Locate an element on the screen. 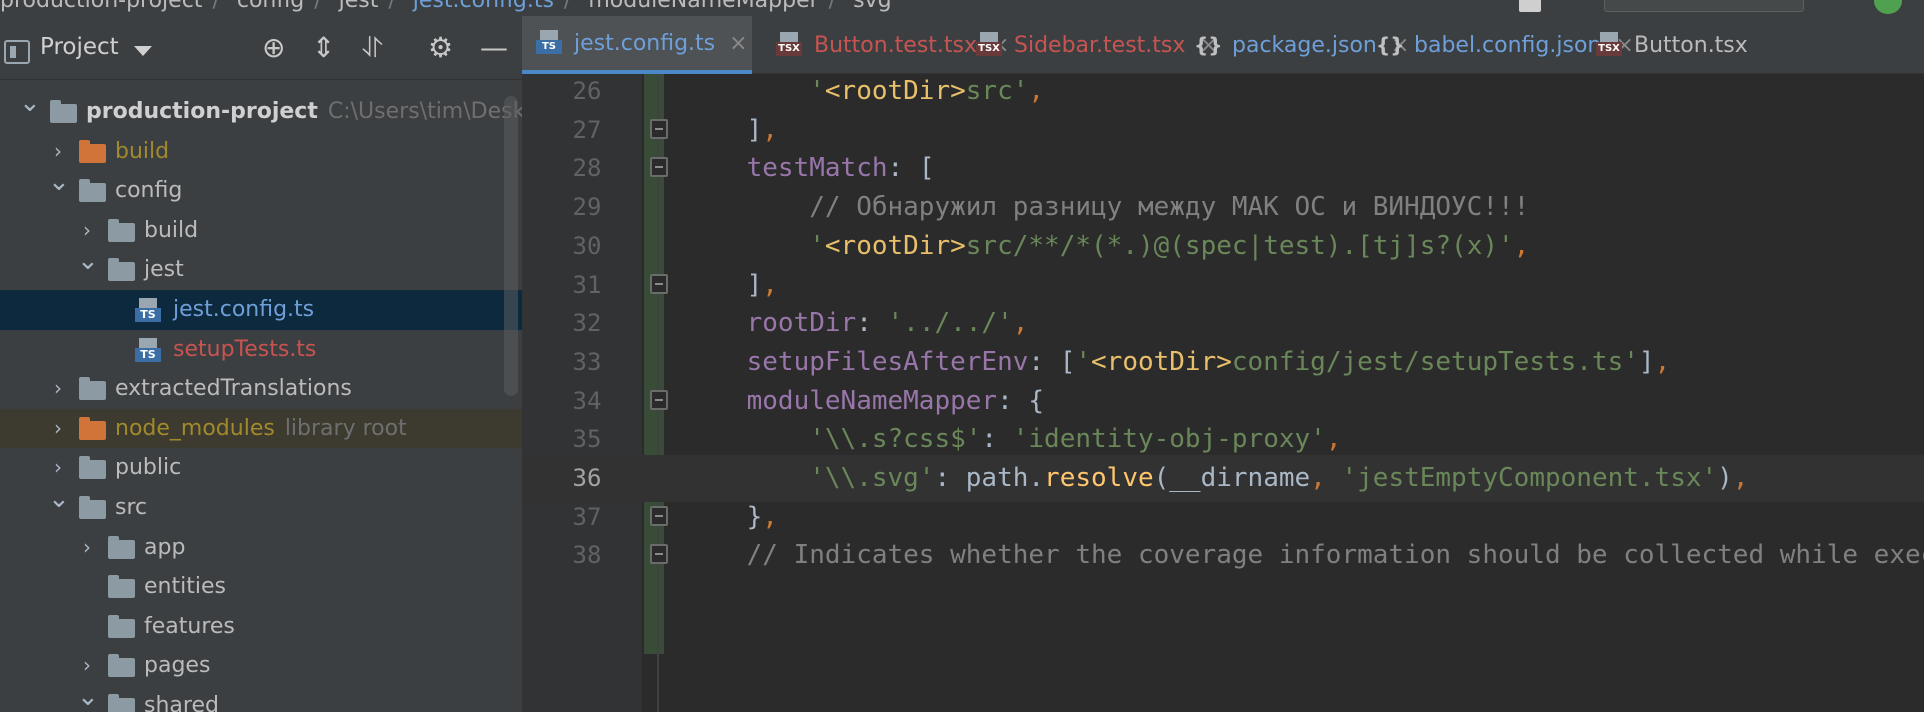 The height and width of the screenshot is (712, 1924). editor-tab: TS jest.config.ts × is located at coordinates (637, 45).